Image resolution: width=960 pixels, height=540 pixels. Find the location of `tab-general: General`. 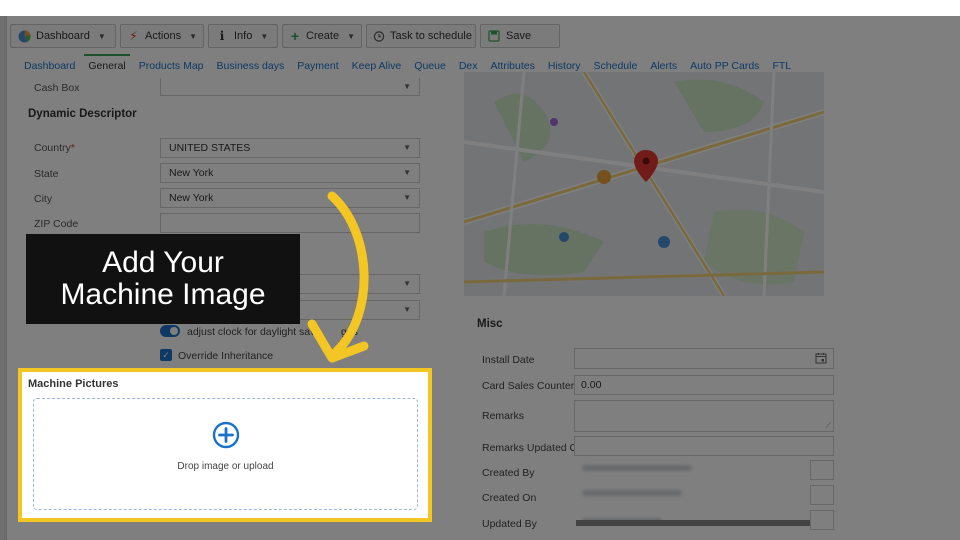

tab-general: General is located at coordinates (107, 66).